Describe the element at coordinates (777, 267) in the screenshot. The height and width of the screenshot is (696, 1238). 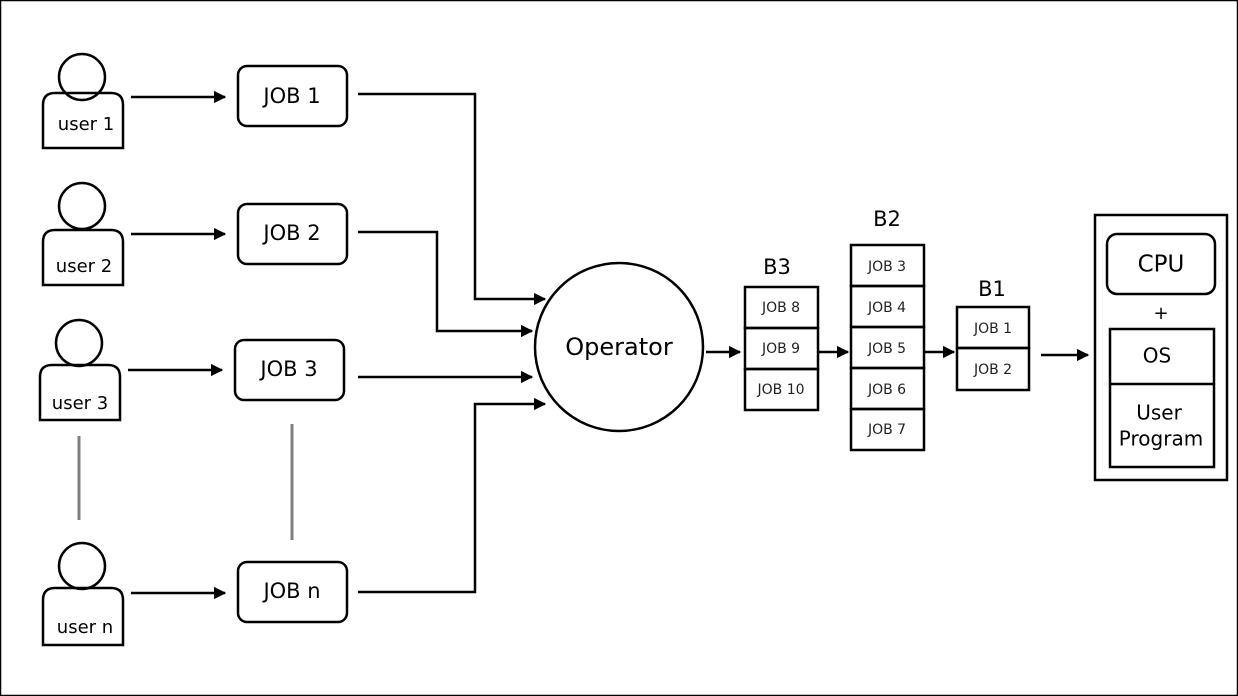
I see `buffer-label: B3` at that location.